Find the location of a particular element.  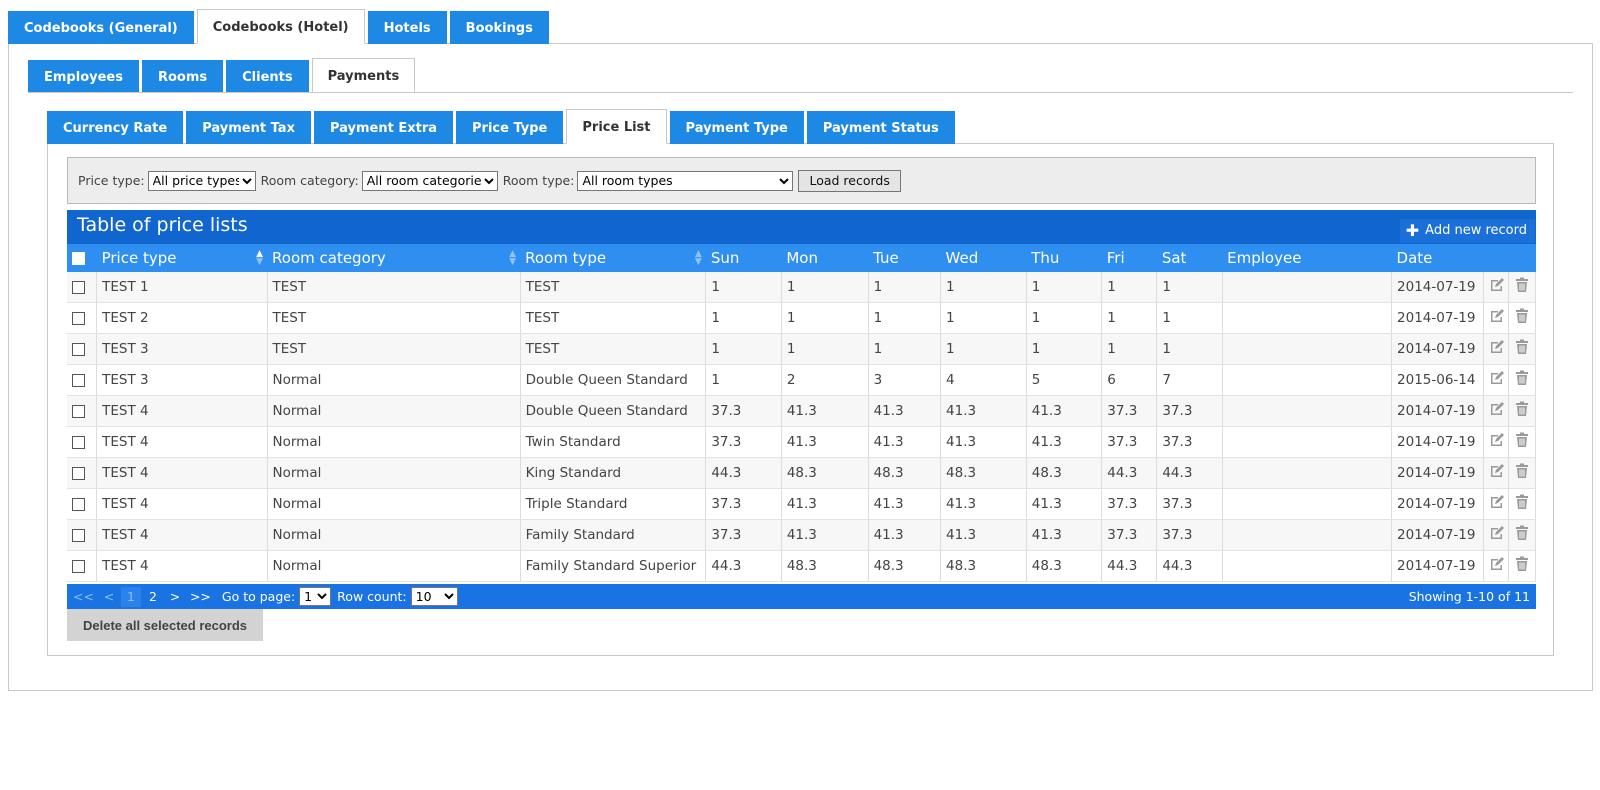

add-new-record-button: ✚ Add new record is located at coordinates (1467, 231).